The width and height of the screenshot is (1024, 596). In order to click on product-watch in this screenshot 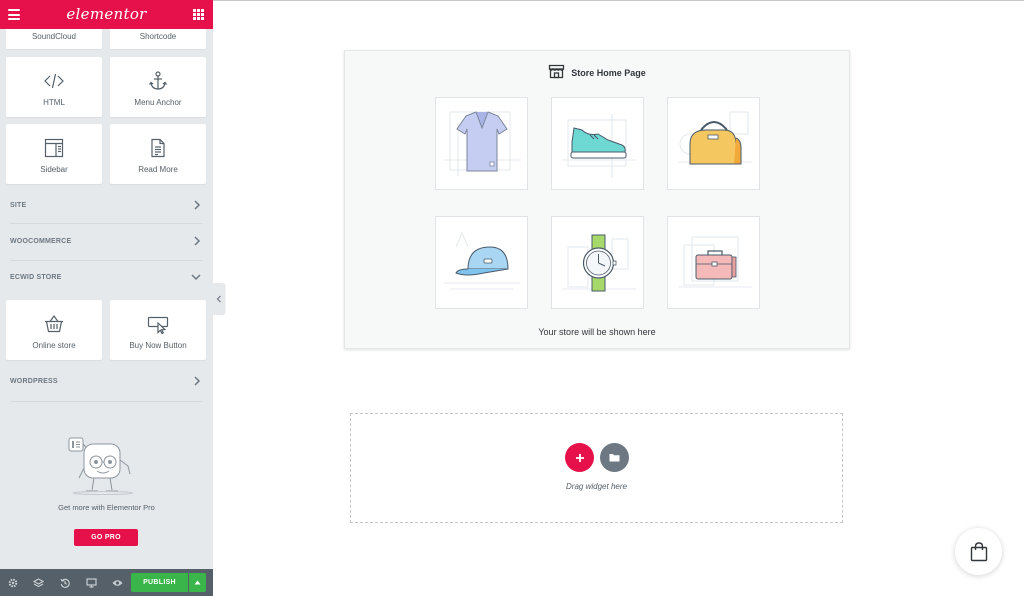, I will do `click(597, 262)`.